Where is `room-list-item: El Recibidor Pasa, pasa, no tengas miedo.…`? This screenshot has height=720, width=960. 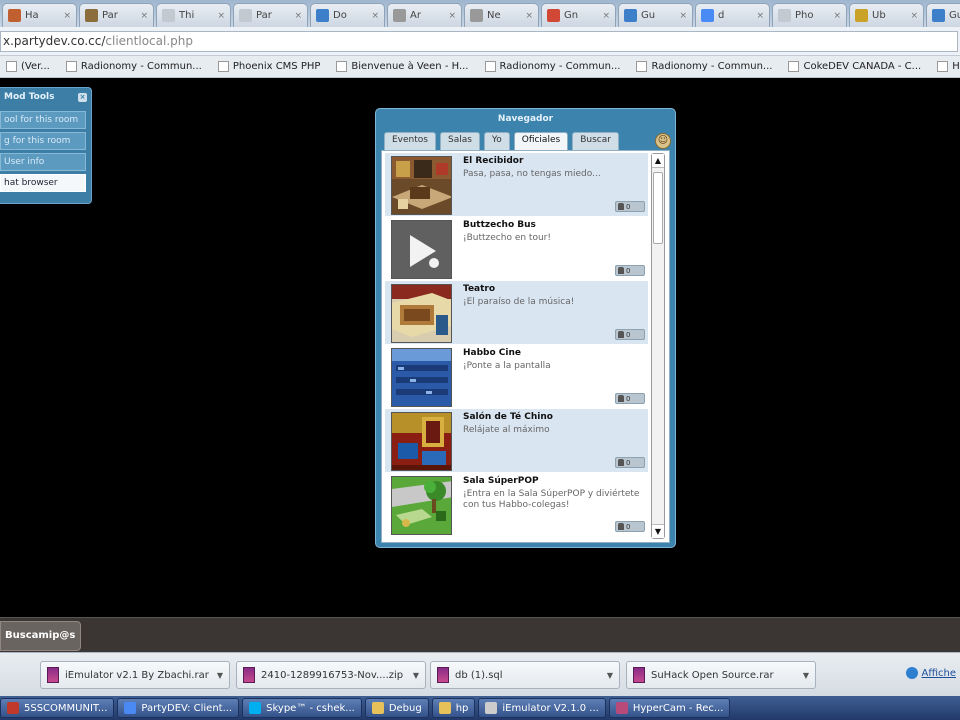
room-list-item: El Recibidor Pasa, pasa, no tengas miedo.… is located at coordinates (516, 184).